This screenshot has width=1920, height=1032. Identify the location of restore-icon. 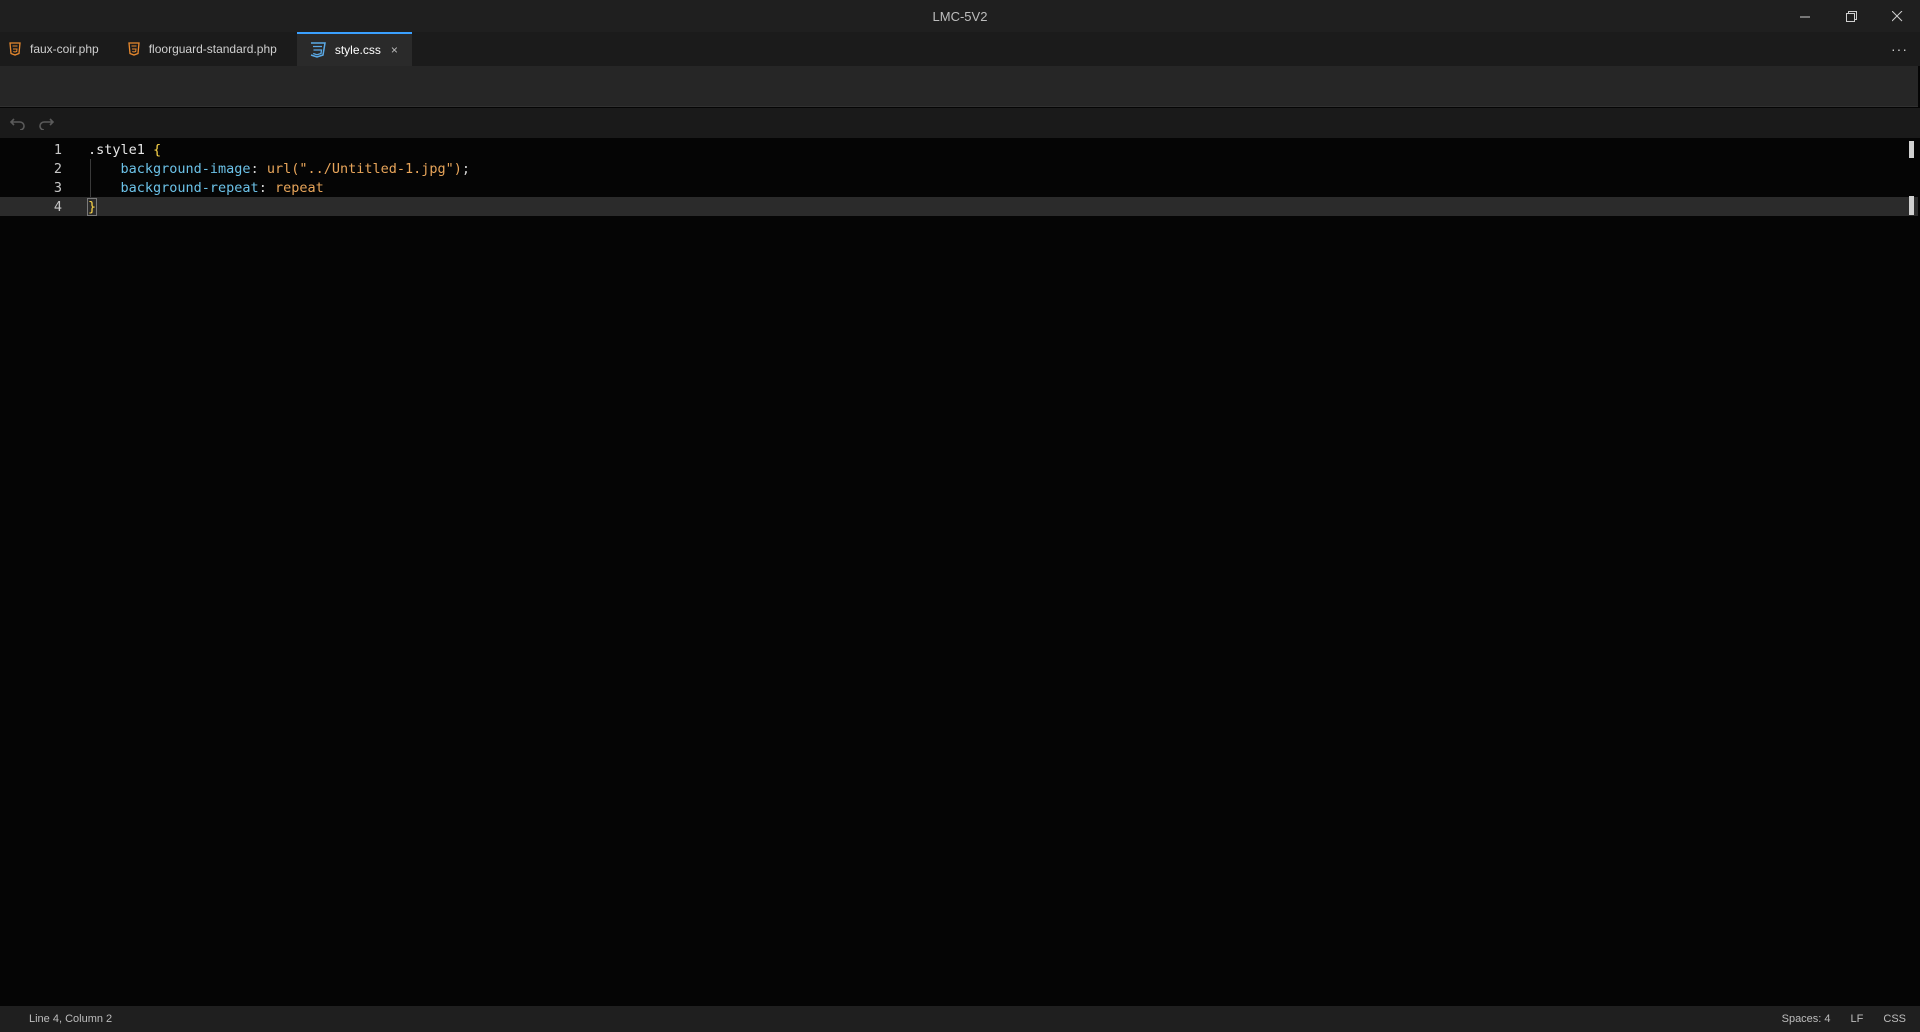
(1851, 16).